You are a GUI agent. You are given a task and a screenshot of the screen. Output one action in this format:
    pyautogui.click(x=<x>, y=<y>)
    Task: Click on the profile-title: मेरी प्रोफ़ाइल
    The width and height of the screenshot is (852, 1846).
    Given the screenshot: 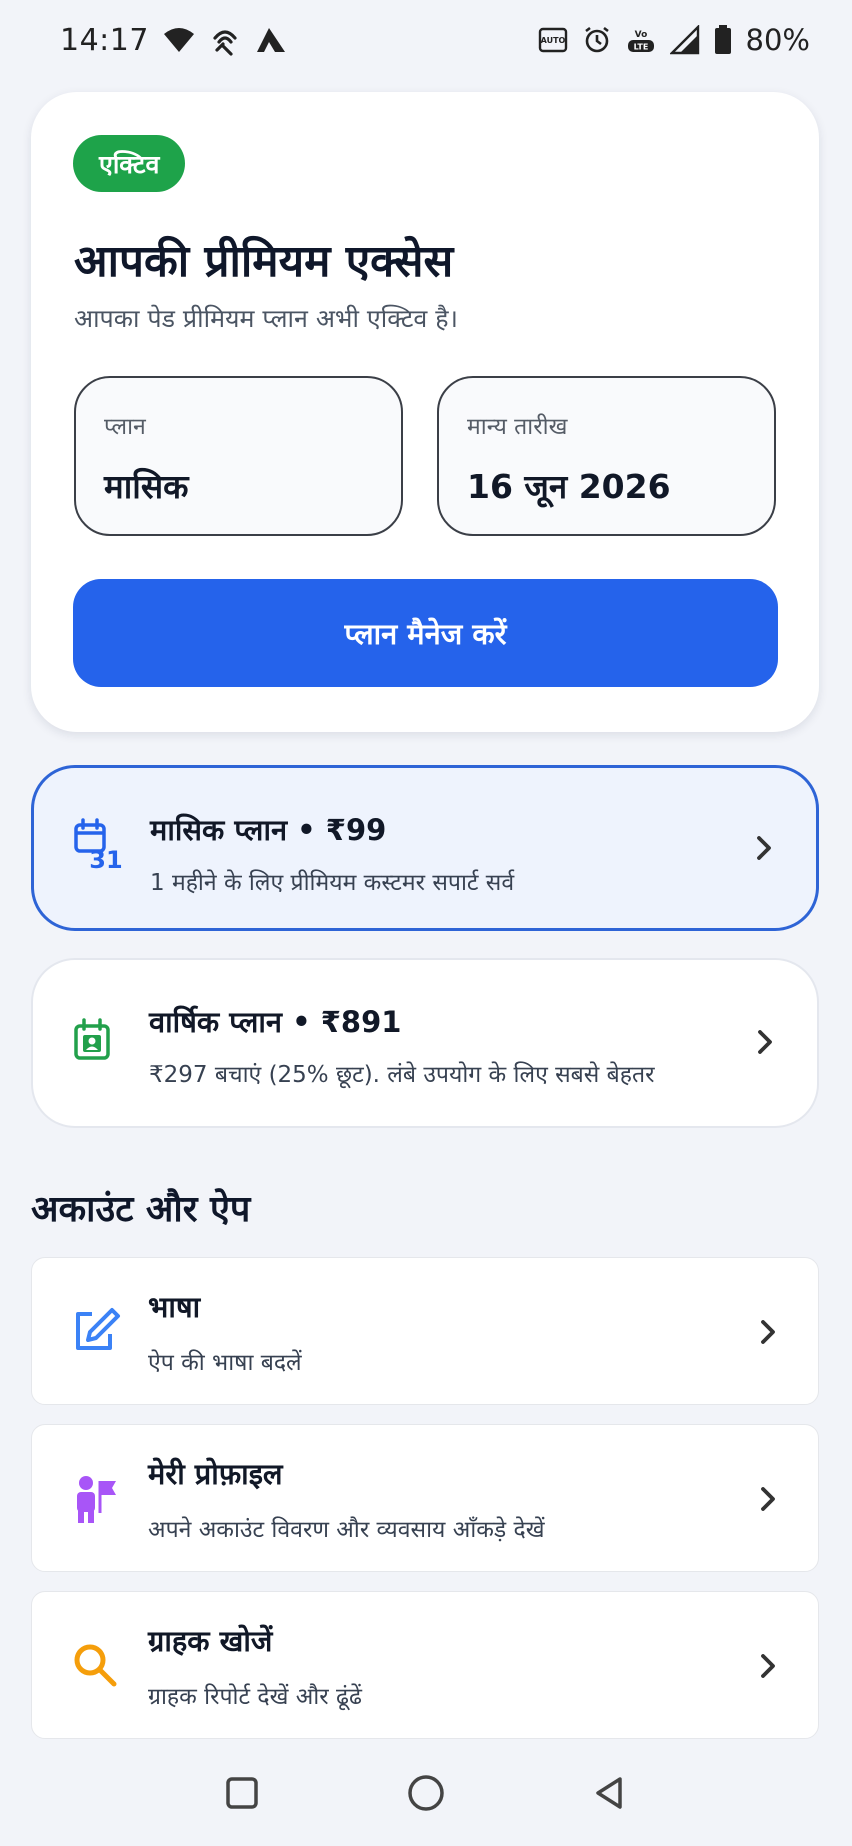 What is the action you would take?
    pyautogui.click(x=215, y=1474)
    